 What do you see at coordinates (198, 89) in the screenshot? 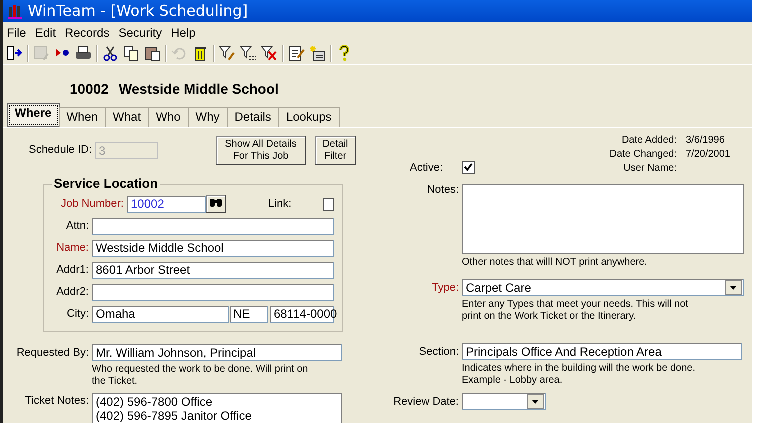
I see `record-name: Westside Middle School` at bounding box center [198, 89].